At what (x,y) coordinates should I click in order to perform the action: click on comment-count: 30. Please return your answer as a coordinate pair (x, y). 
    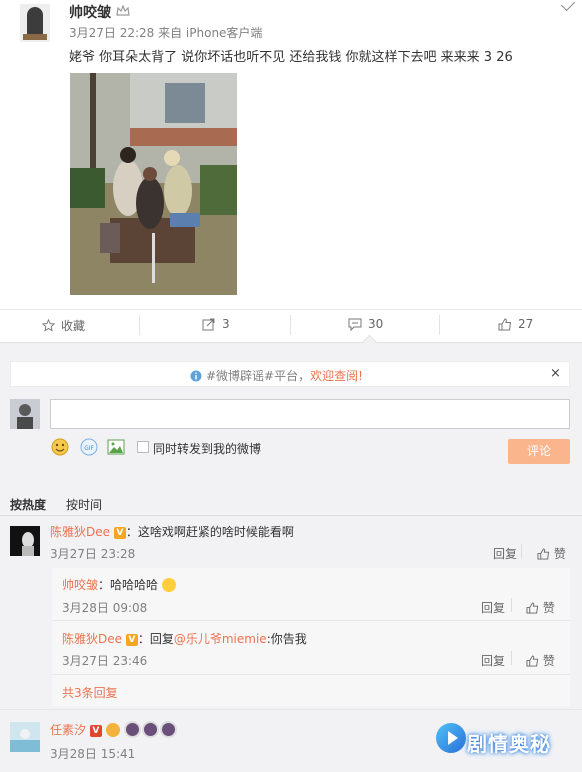
    Looking at the image, I should click on (376, 324).